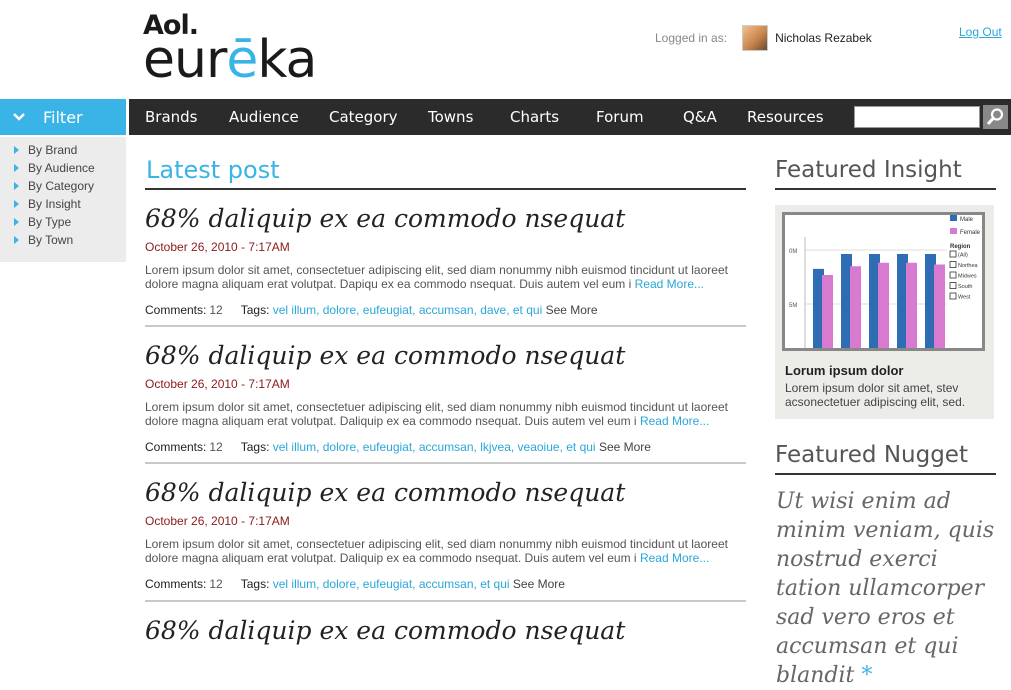 The image size is (1011, 690). I want to click on user-name: Nicholas Rezabek, so click(823, 38).